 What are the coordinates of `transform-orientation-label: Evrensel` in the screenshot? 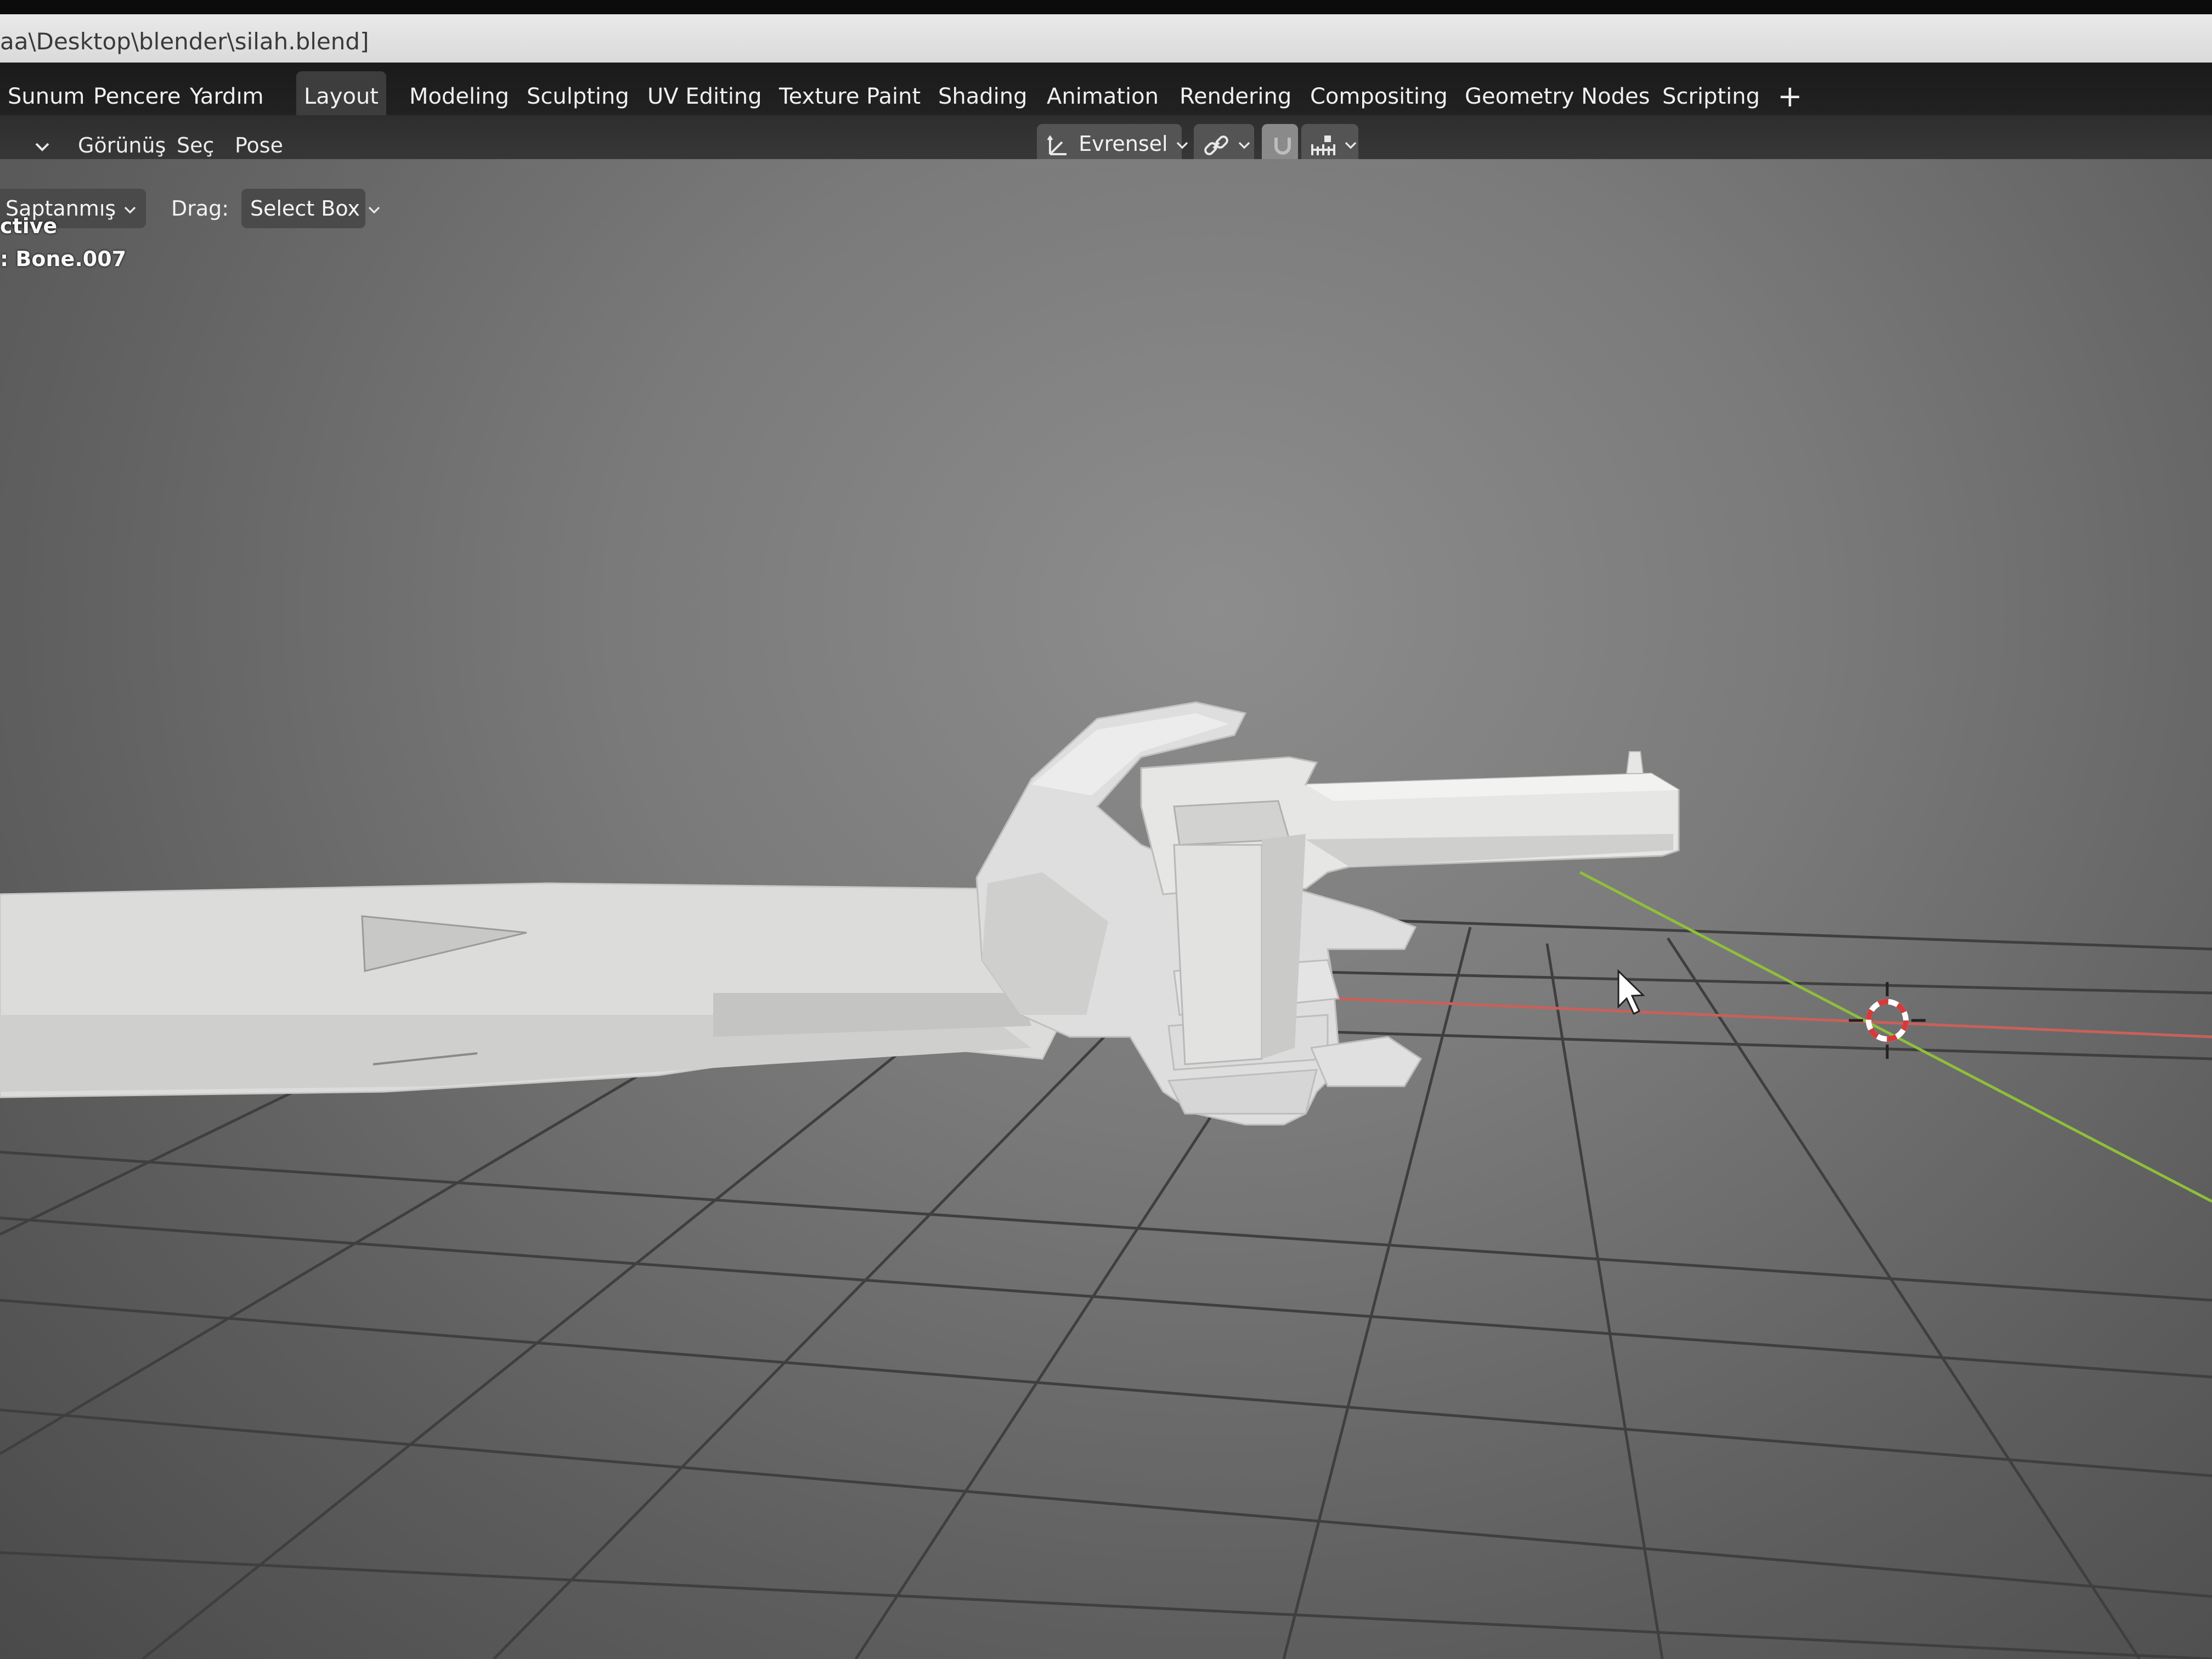 It's located at (1123, 144).